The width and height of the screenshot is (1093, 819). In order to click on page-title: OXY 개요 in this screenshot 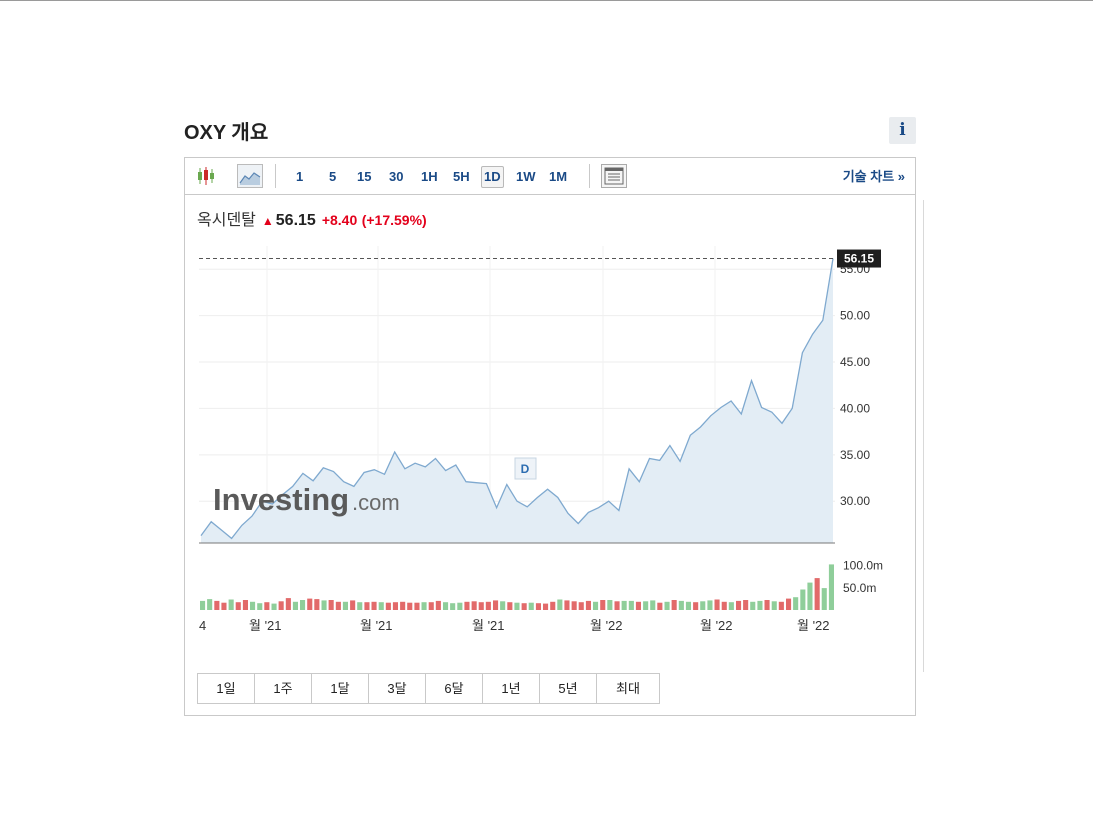, I will do `click(226, 133)`.